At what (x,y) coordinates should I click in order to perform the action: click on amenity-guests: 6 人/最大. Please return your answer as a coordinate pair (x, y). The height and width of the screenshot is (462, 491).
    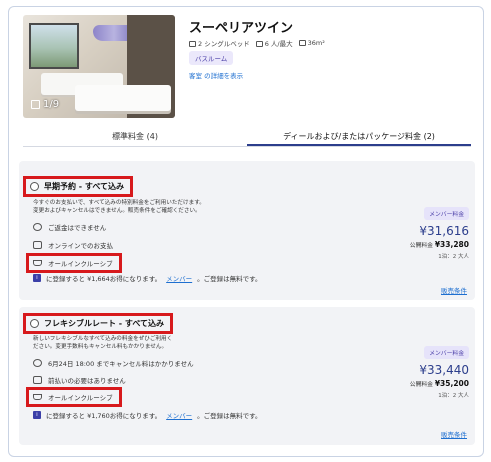
    Looking at the image, I should click on (274, 43).